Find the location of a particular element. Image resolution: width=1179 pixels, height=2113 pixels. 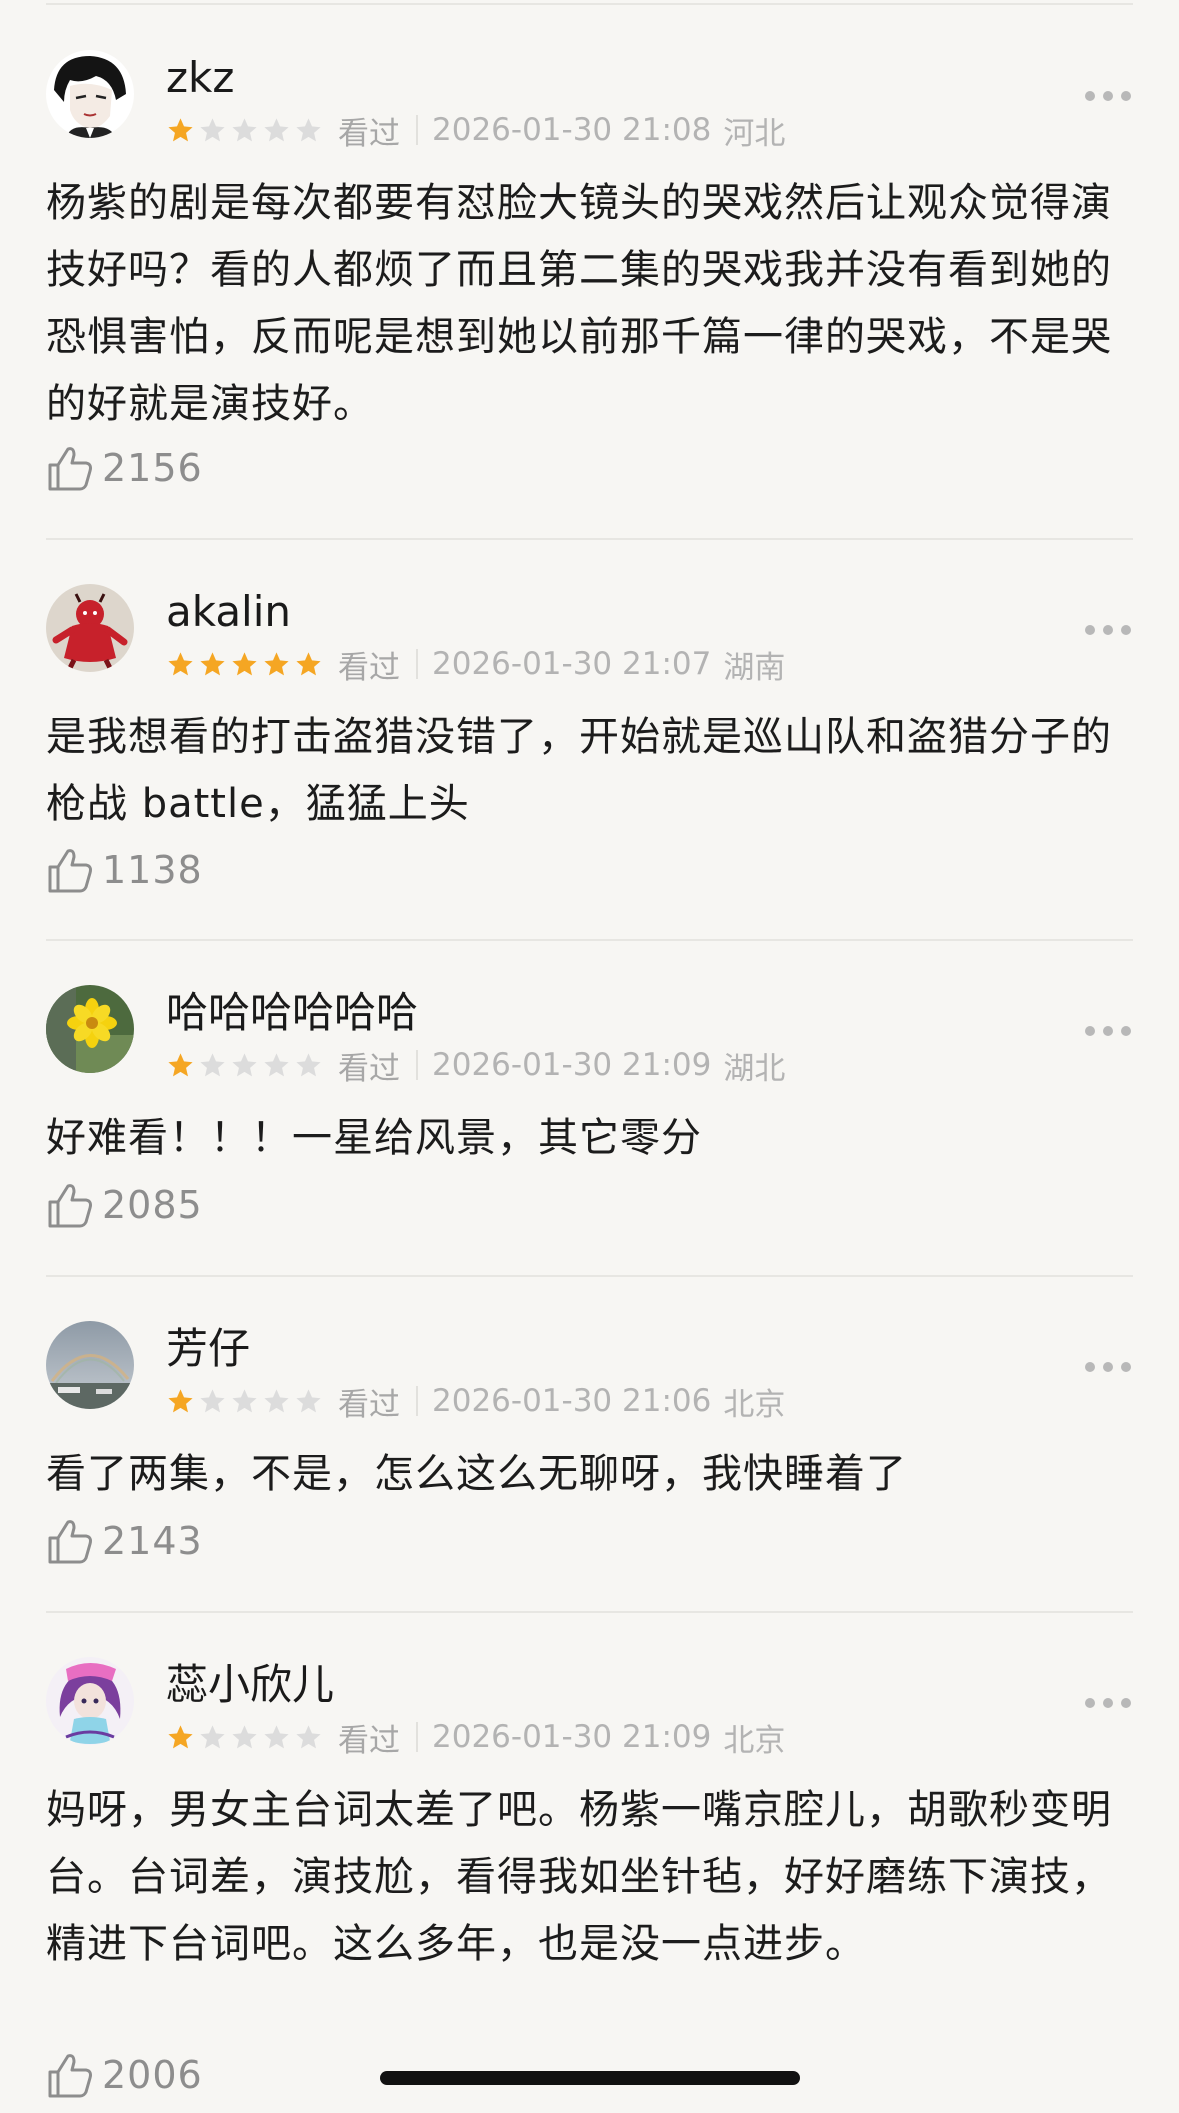

like-button: 2006 is located at coordinates (124, 2075).